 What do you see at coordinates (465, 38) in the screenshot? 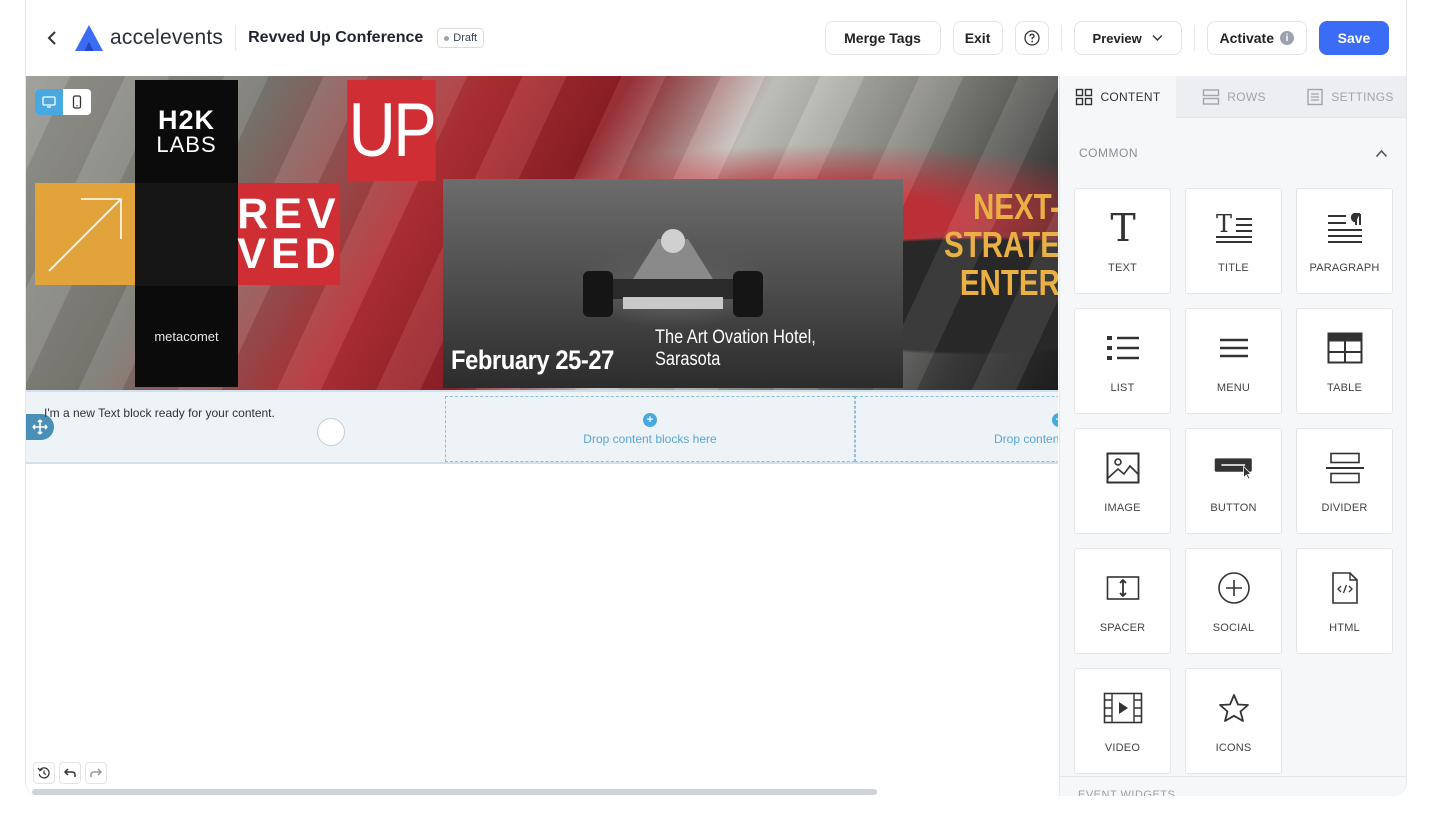
I see `status-badge-label: Draft` at bounding box center [465, 38].